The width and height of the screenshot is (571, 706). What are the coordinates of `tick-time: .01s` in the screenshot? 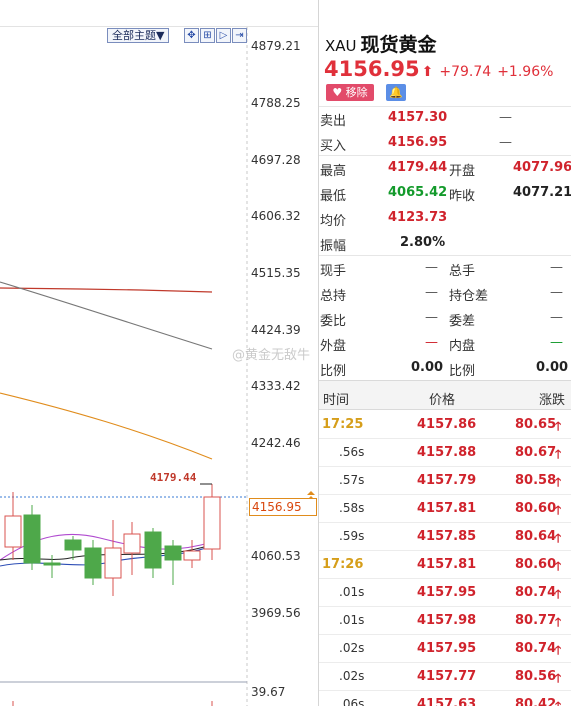 It's located at (352, 620).